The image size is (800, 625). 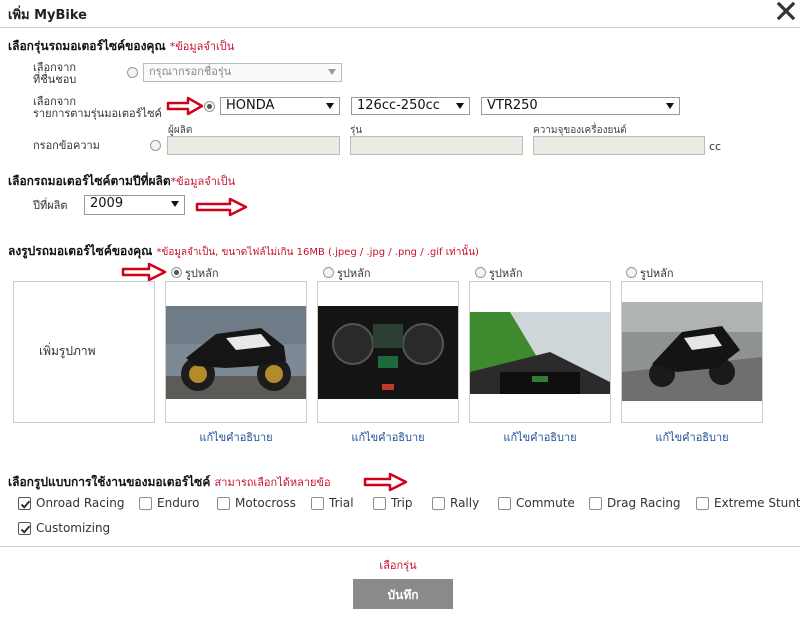 I want to click on maker-input, so click(x=253, y=145).